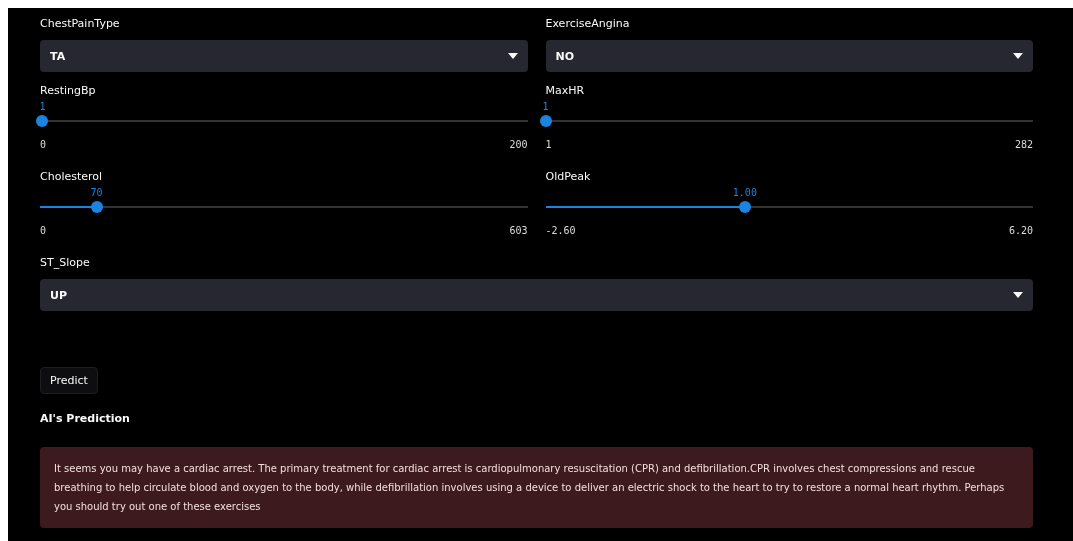 Image resolution: width=1073 pixels, height=541 pixels. Describe the element at coordinates (536, 295) in the screenshot. I see `select-field: UP` at that location.